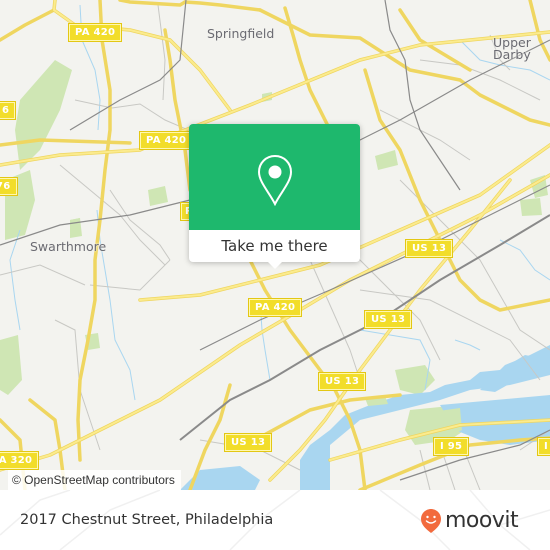 This screenshot has height=550, width=550. I want to click on destination-popup: Take me there, so click(274, 196).